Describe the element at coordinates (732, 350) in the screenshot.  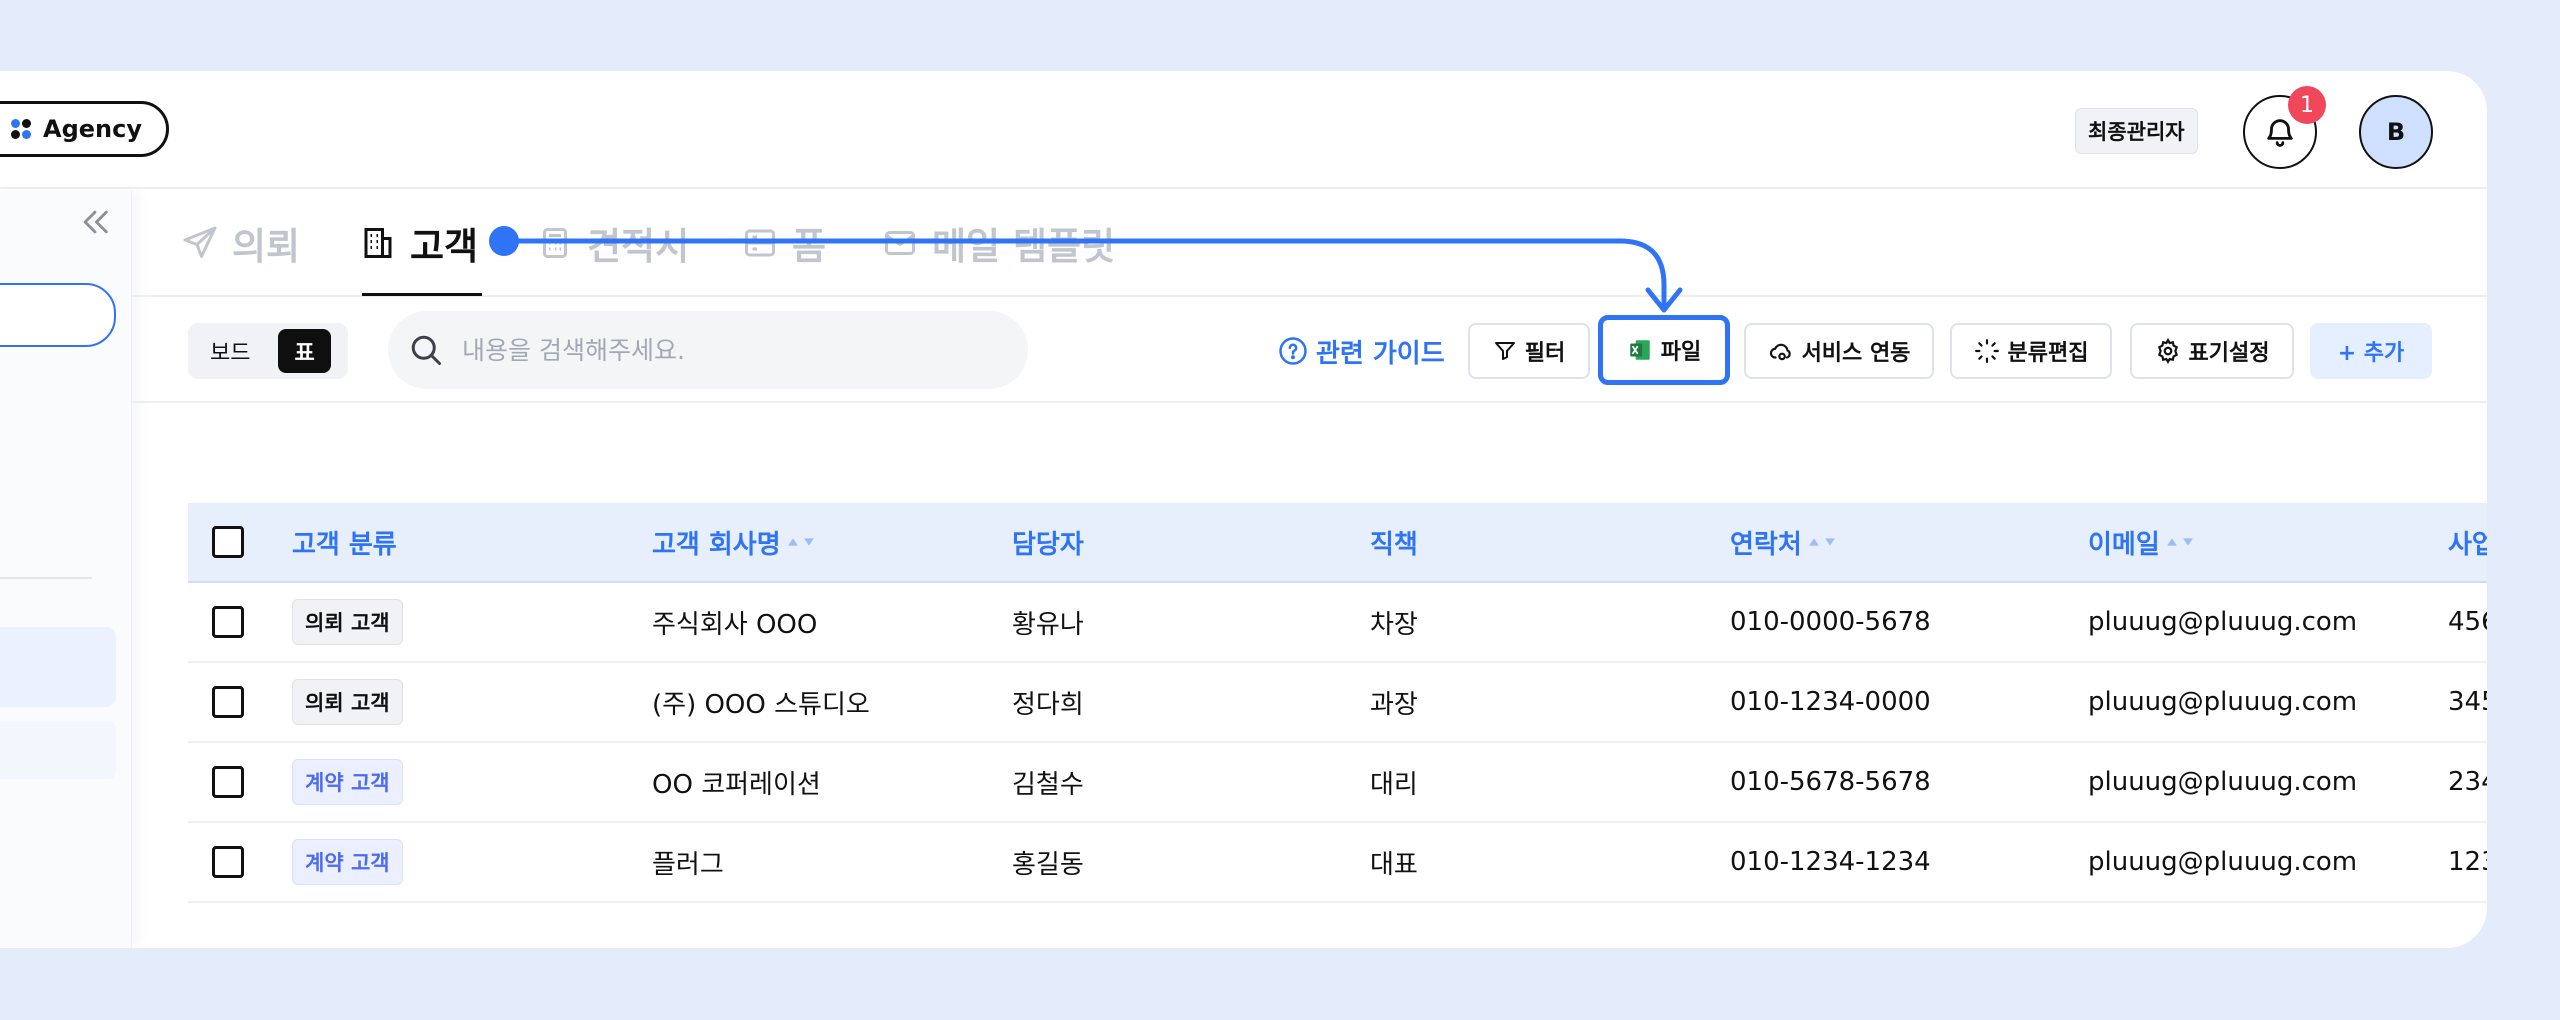
I see `search-input` at that location.